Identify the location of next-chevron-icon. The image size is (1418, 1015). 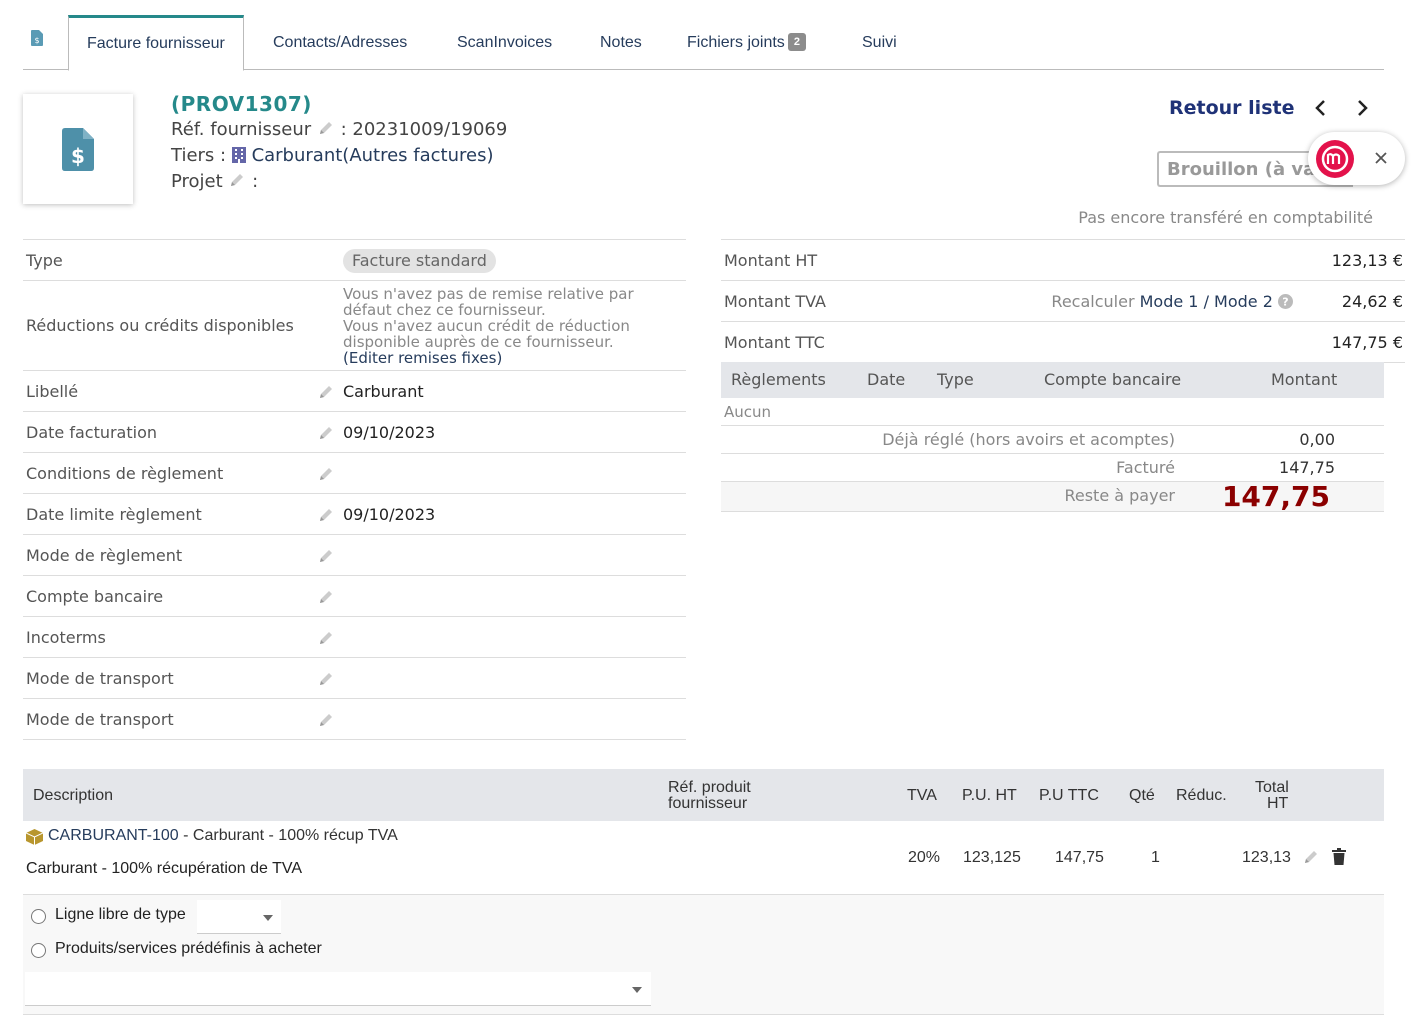
(1362, 110).